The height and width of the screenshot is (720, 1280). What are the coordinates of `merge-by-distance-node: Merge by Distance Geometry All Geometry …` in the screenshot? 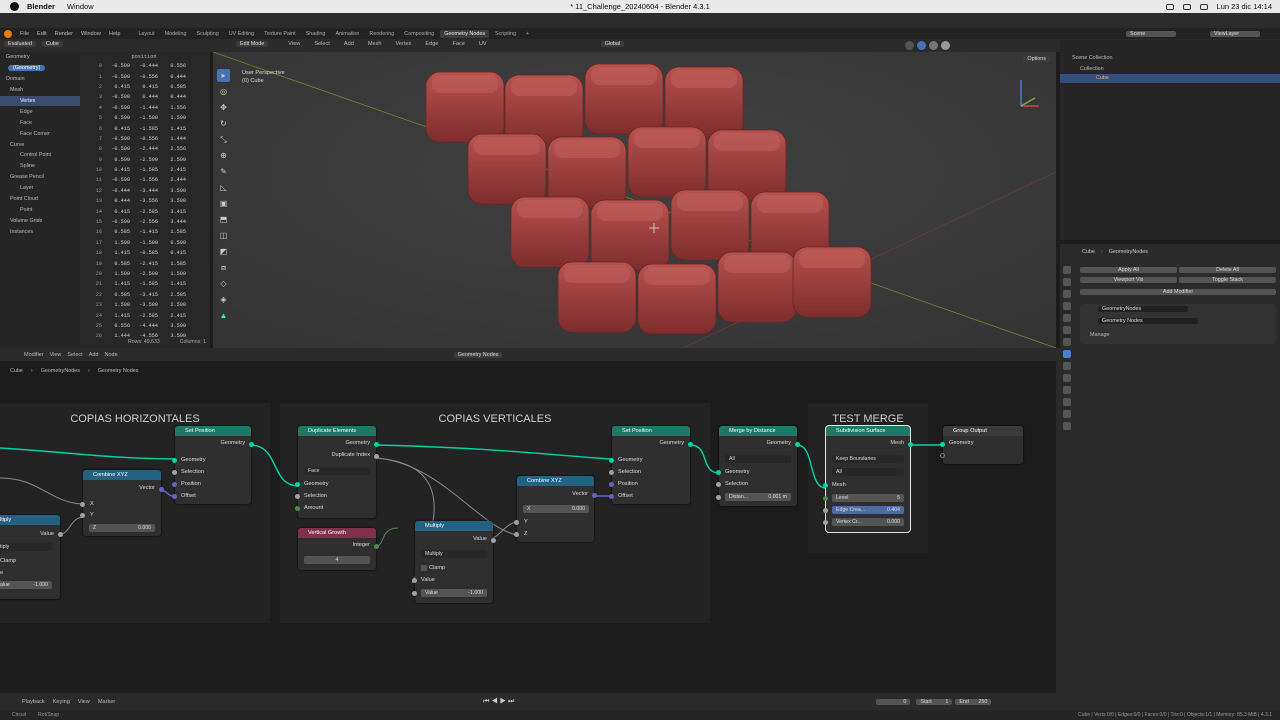 It's located at (758, 466).